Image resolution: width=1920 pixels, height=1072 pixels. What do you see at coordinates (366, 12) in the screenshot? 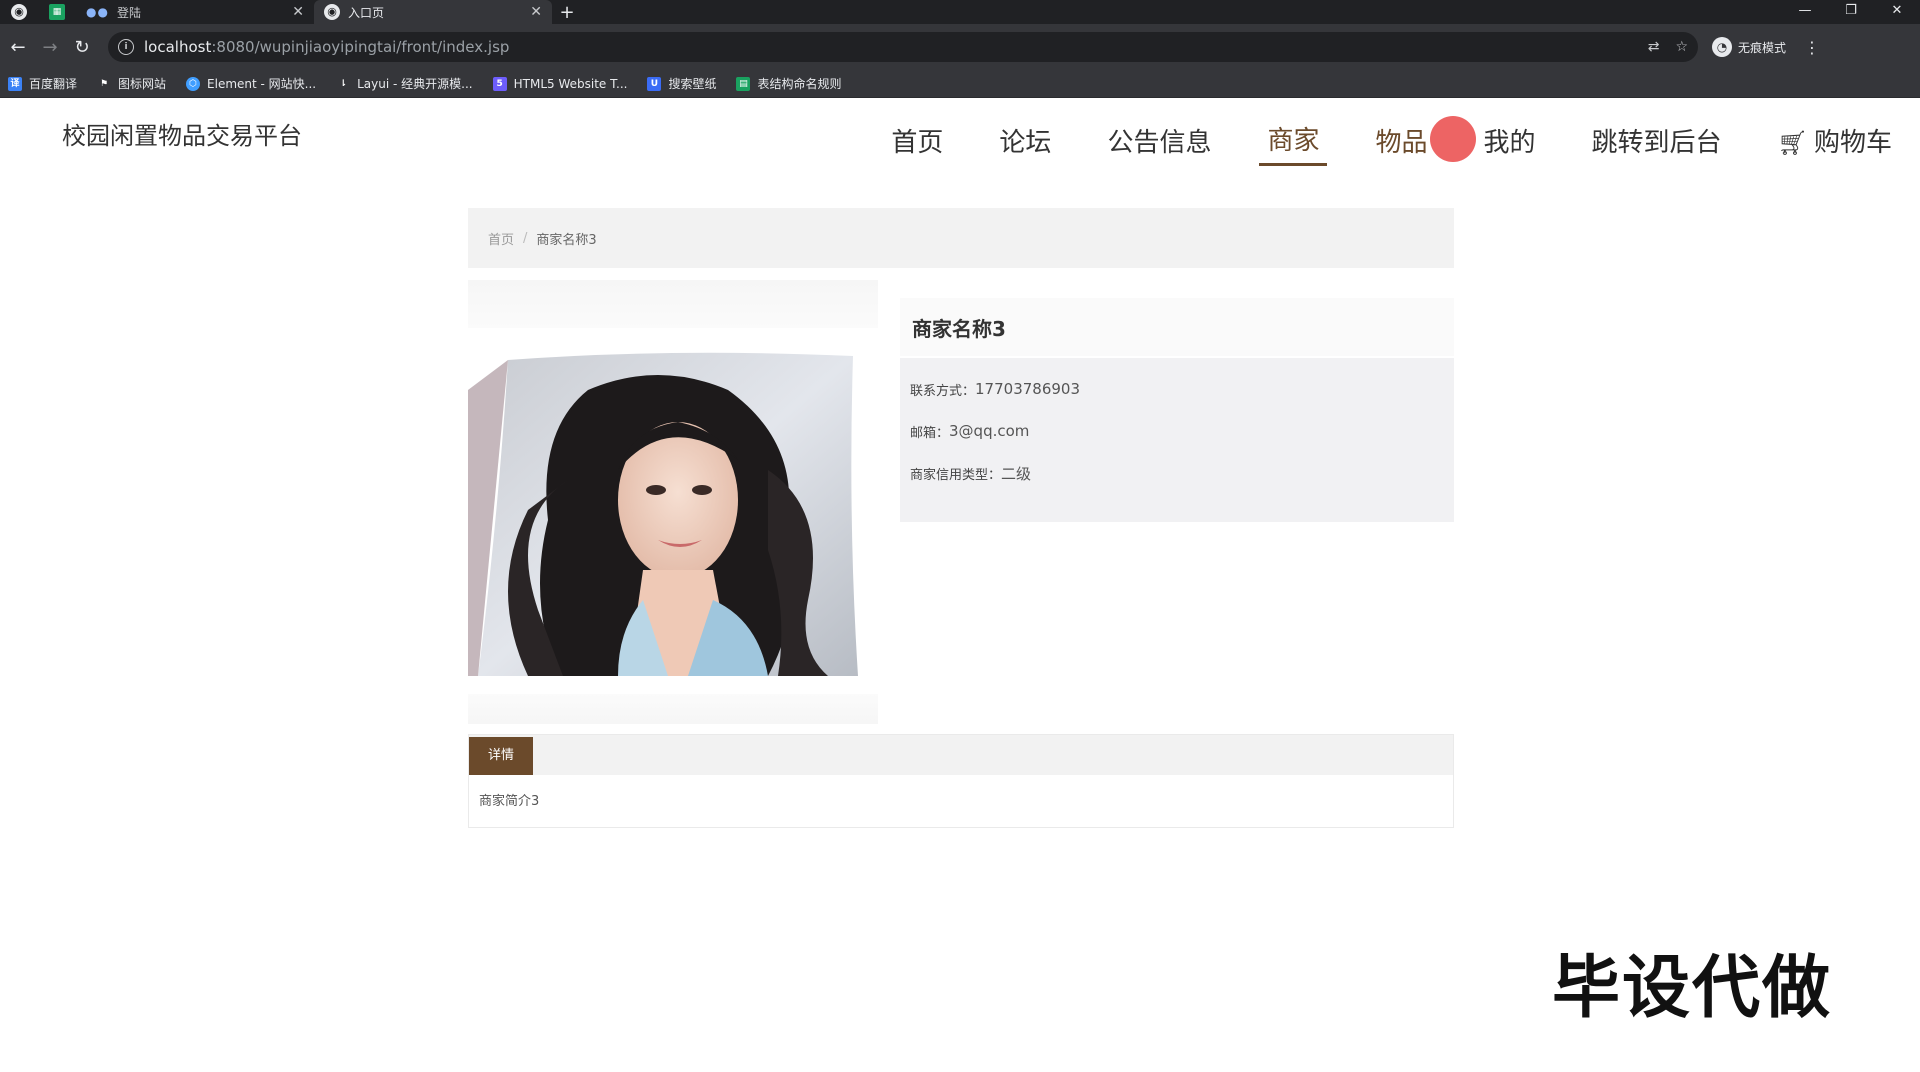
I see `tab-title: 入口页` at bounding box center [366, 12].